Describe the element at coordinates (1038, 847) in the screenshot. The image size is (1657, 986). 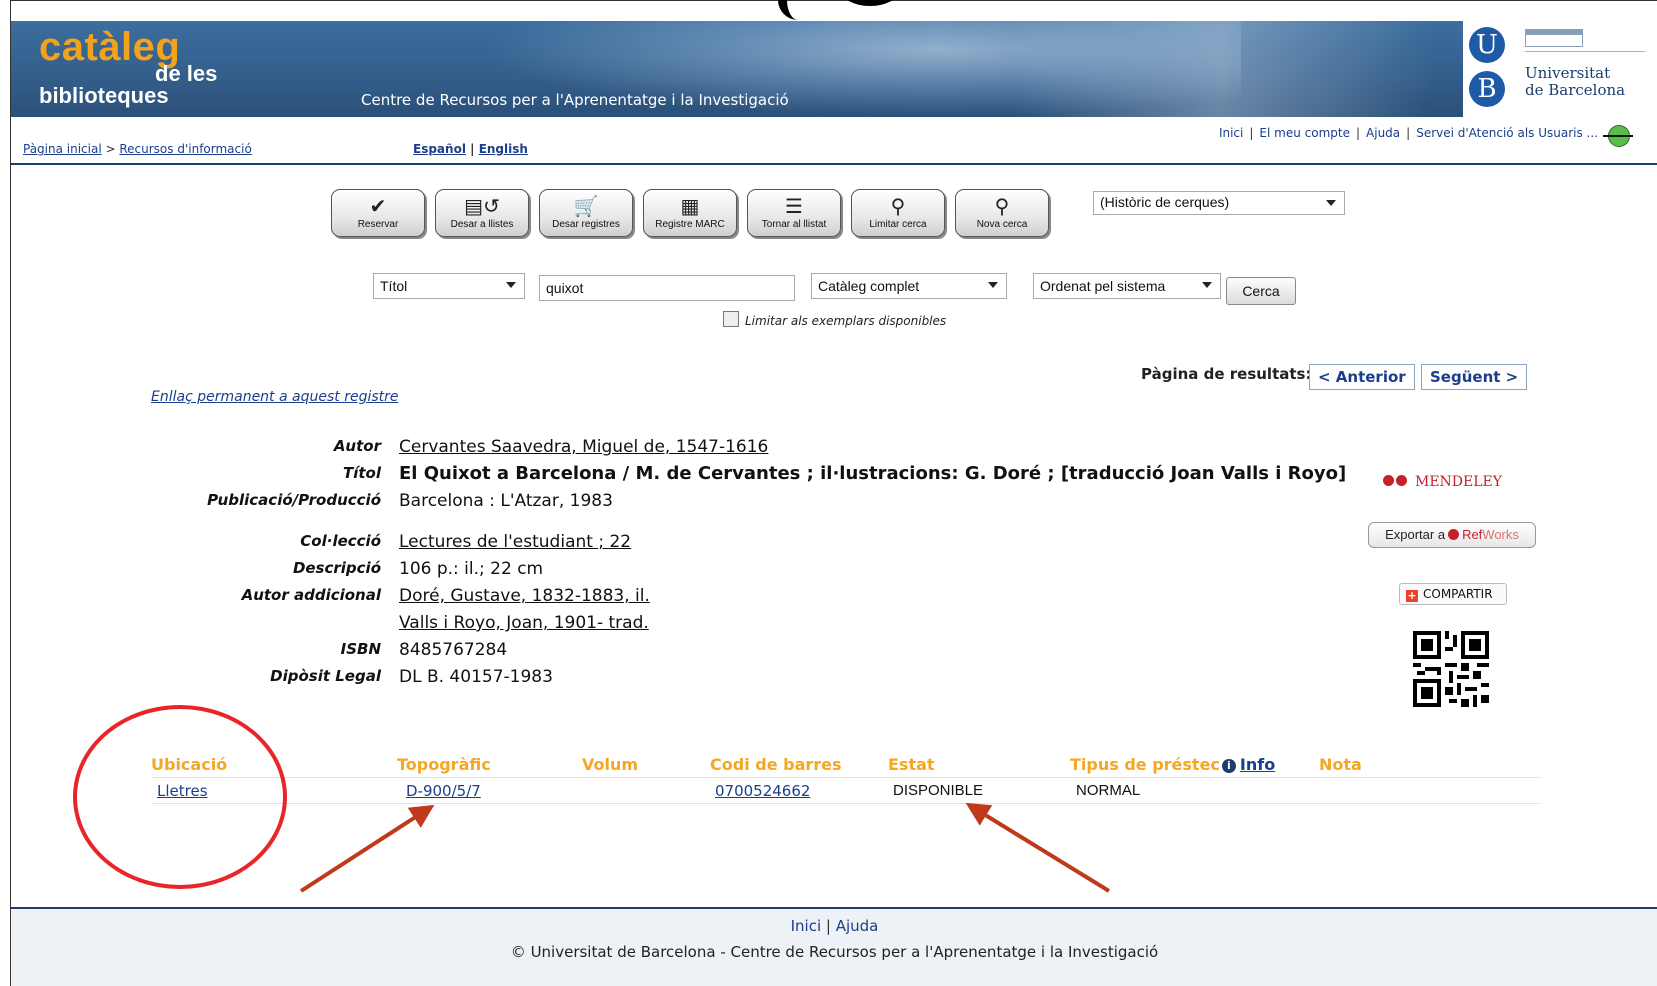
I see `arrow-to-estat` at that location.